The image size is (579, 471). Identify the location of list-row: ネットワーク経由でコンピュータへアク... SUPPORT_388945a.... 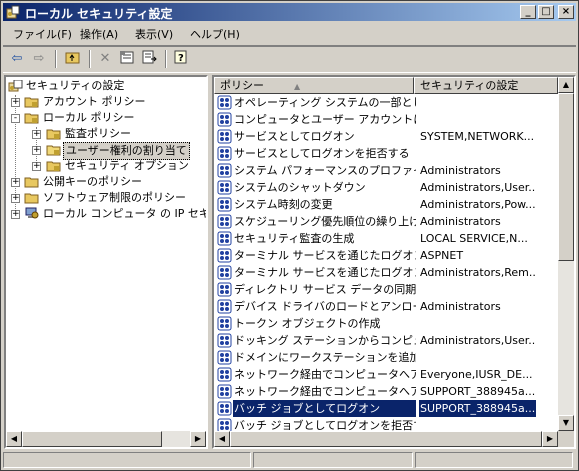
(385, 391).